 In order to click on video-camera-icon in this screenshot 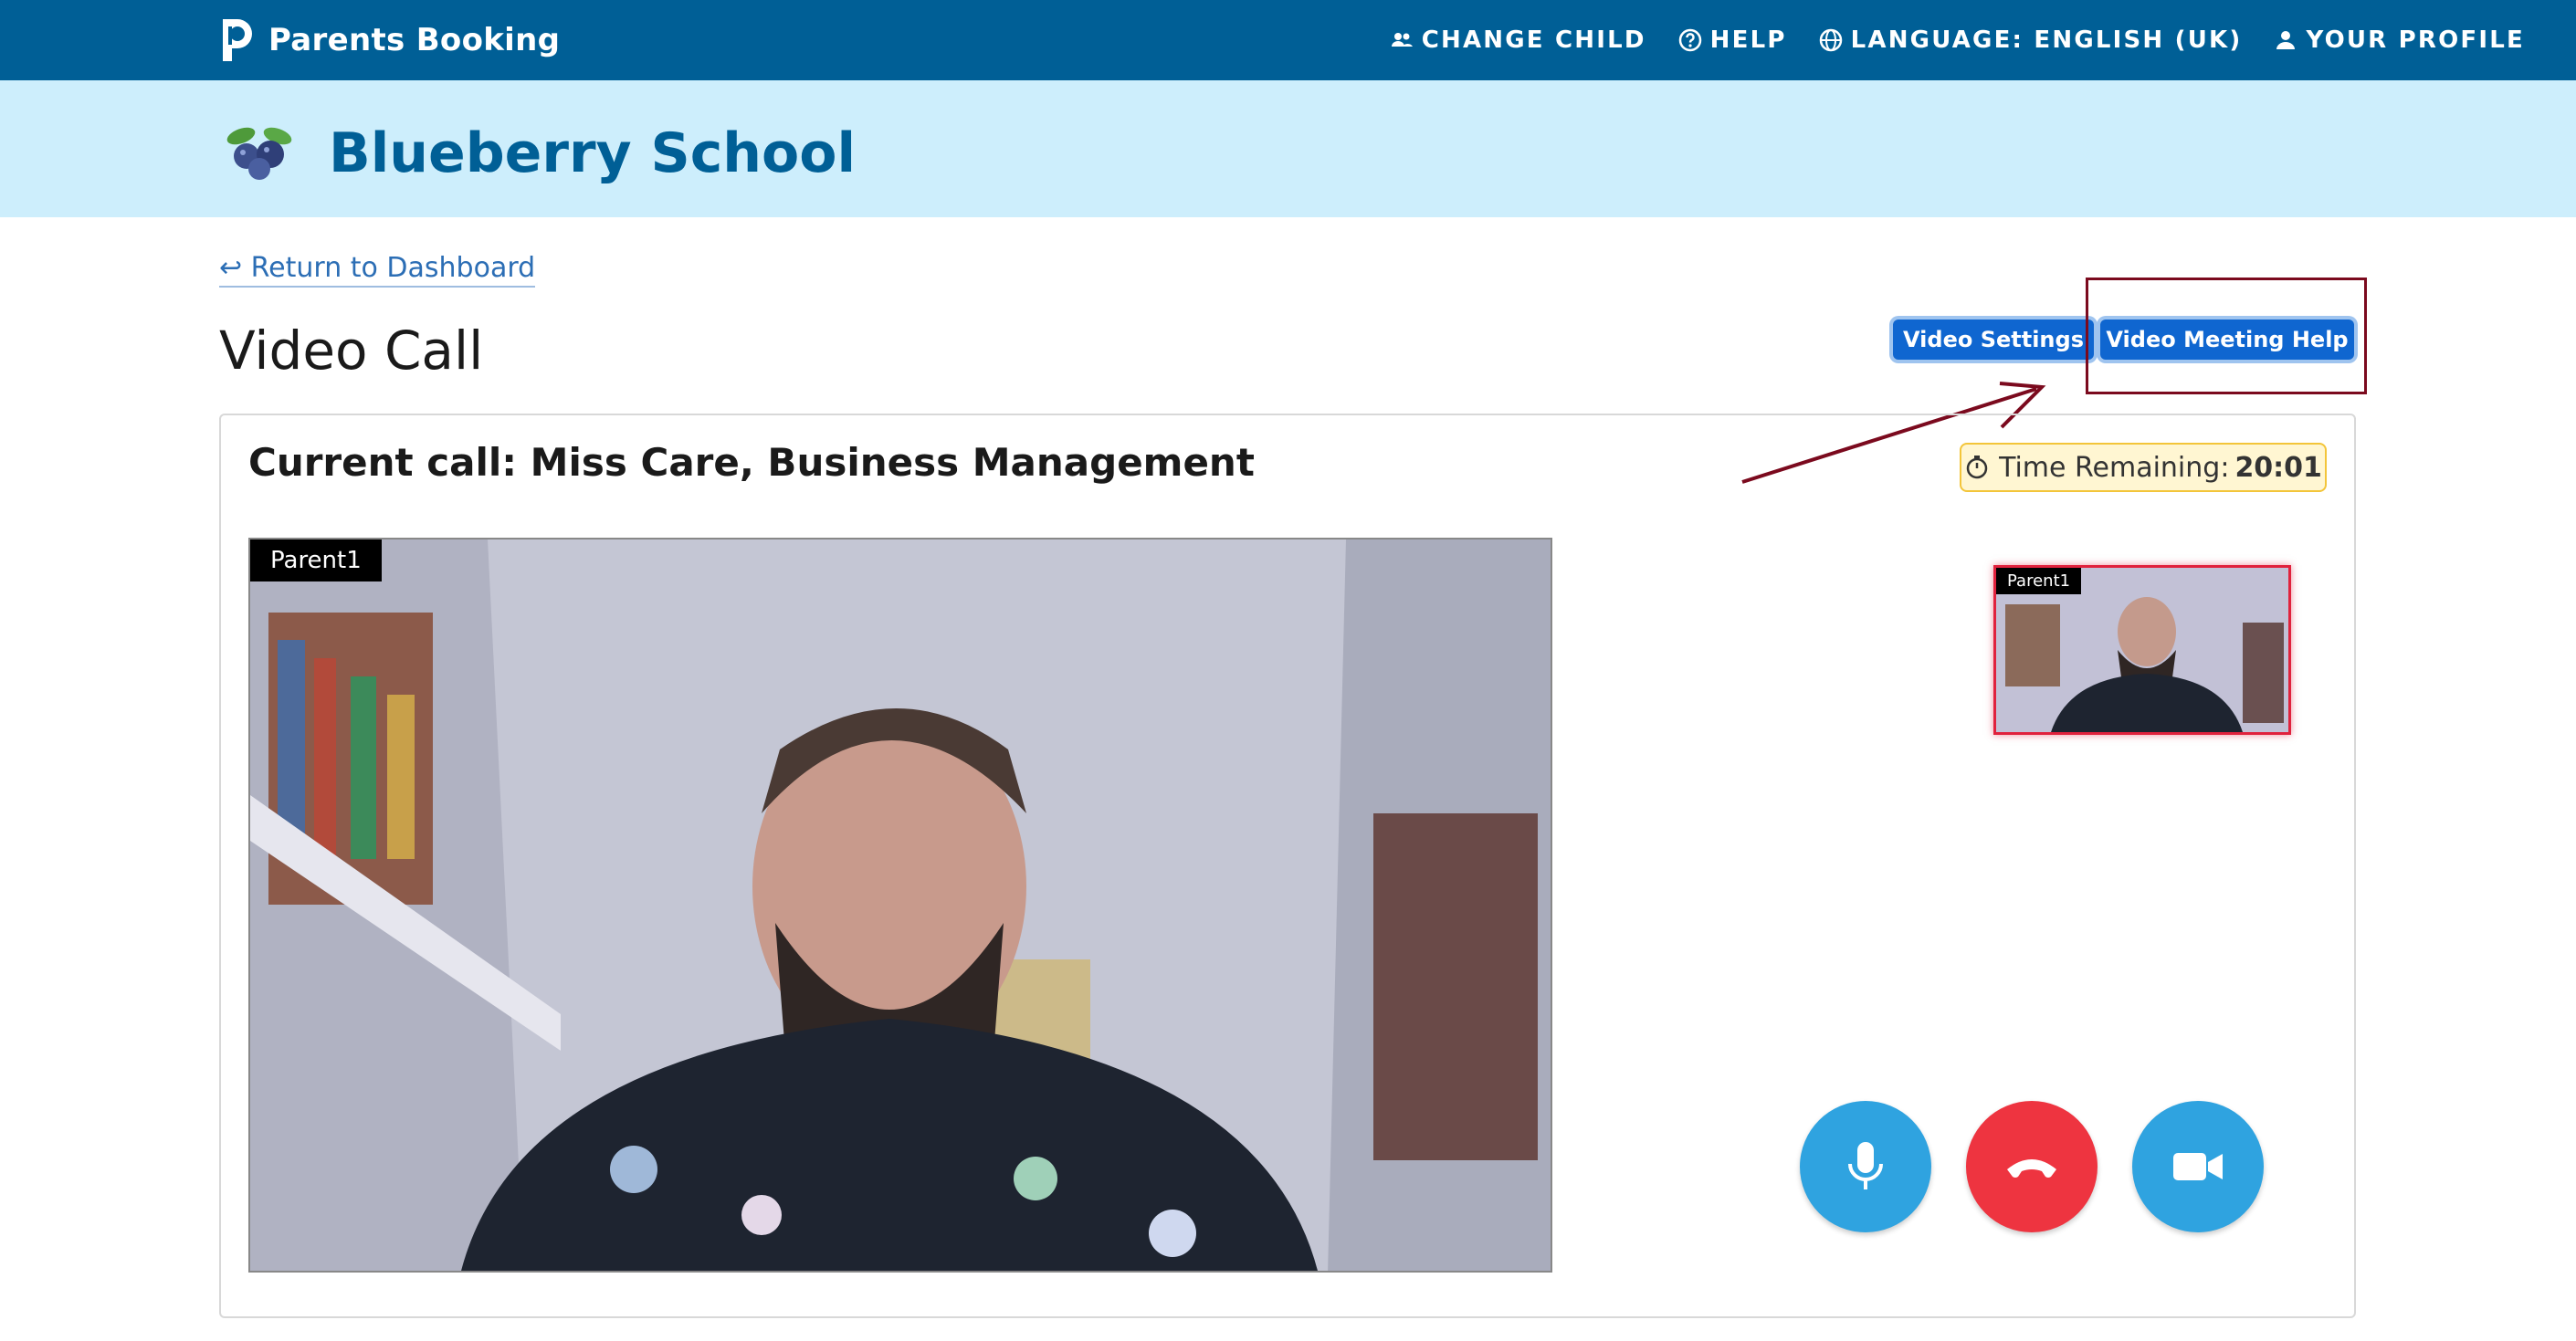, I will do `click(2198, 1166)`.